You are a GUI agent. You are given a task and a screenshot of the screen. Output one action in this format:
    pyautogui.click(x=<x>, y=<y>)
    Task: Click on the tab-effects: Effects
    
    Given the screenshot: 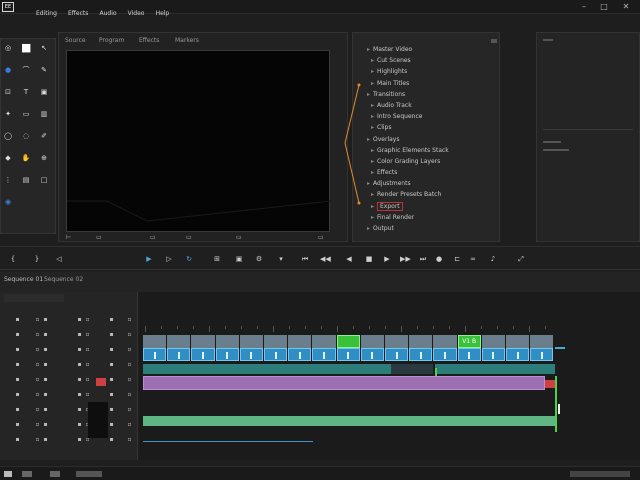 What is the action you would take?
    pyautogui.click(x=149, y=41)
    